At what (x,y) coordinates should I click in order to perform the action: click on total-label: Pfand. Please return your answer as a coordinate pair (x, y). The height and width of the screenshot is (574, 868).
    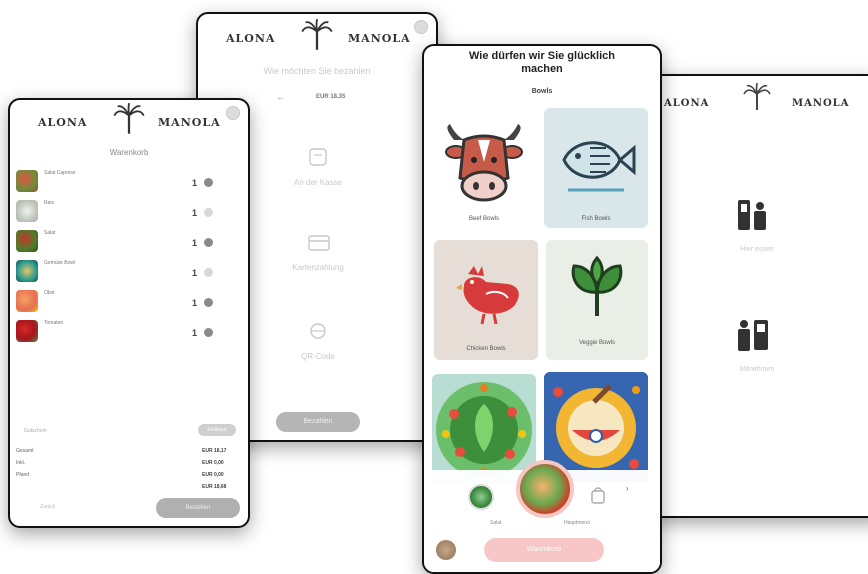
    Looking at the image, I should click on (23, 475).